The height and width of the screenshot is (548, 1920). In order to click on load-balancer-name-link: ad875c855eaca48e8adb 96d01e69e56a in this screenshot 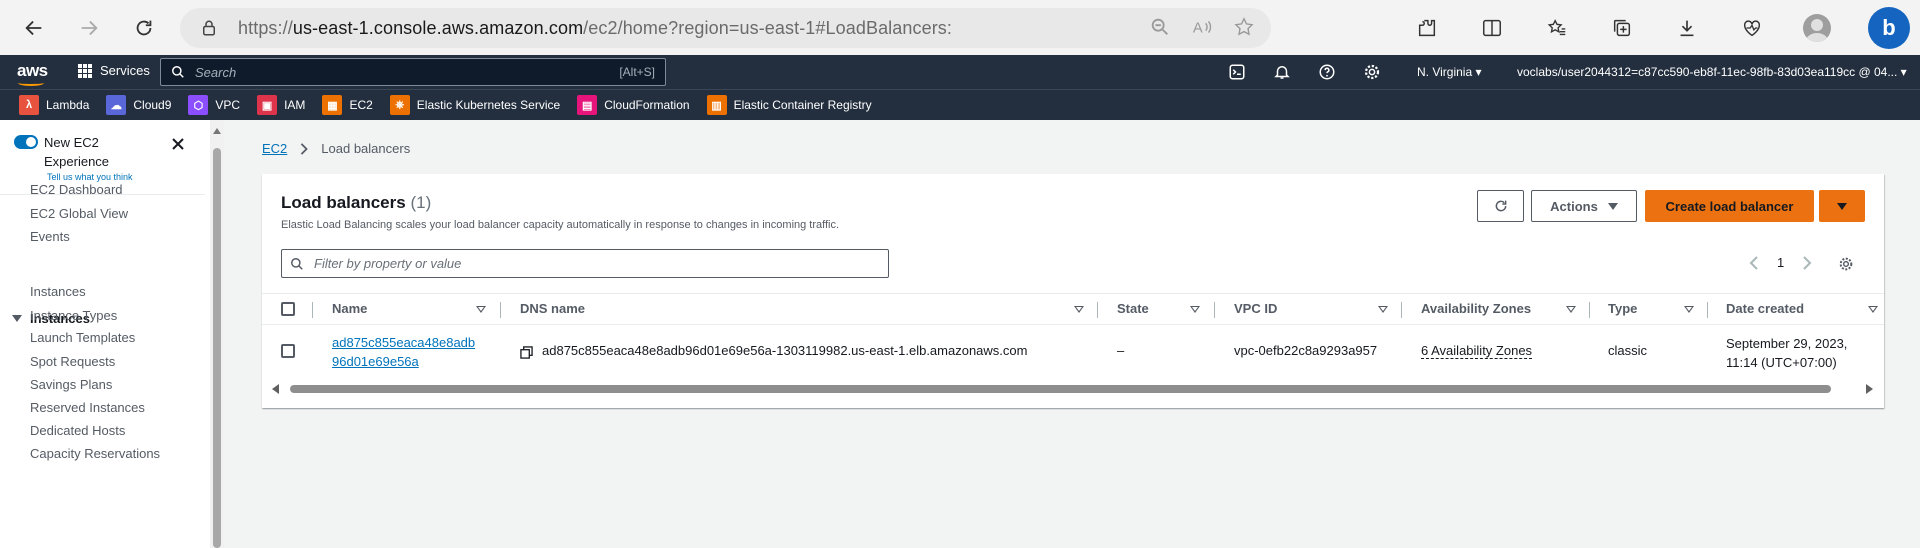, I will do `click(403, 352)`.